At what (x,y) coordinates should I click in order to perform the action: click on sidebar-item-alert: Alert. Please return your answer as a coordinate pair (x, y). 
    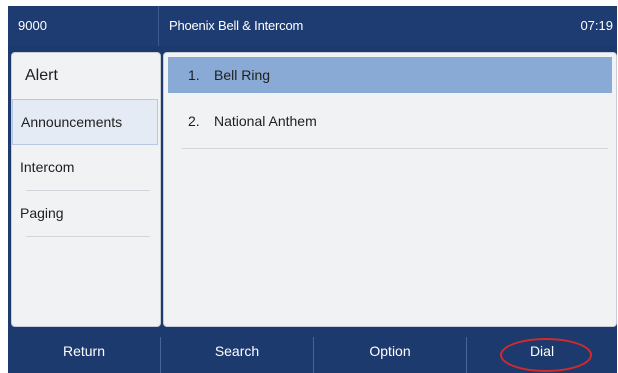
    Looking at the image, I should click on (86, 76).